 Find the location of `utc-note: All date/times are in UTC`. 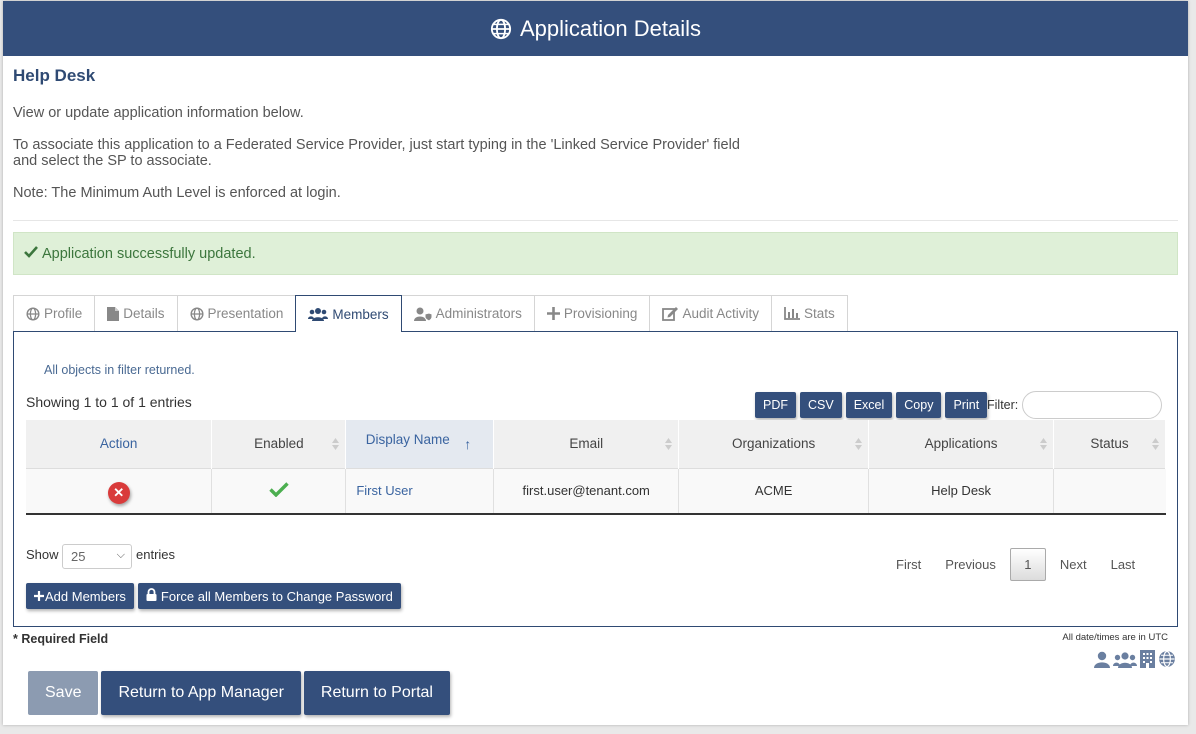

utc-note: All date/times are in UTC is located at coordinates (1115, 637).